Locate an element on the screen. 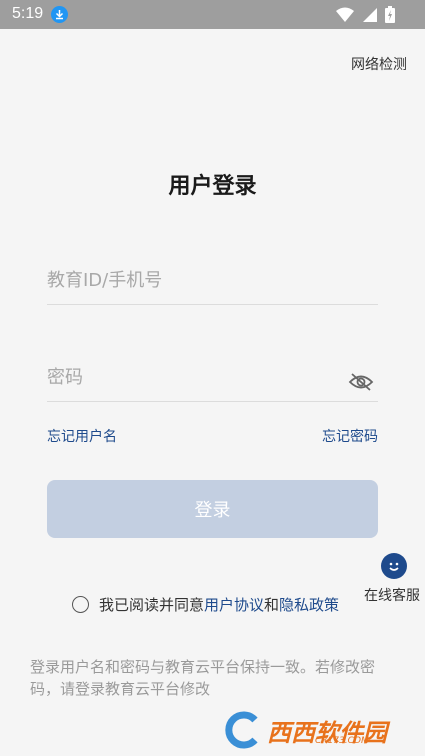 This screenshot has width=425, height=756. forgot-username-link: 忘记用户名 is located at coordinates (82, 436).